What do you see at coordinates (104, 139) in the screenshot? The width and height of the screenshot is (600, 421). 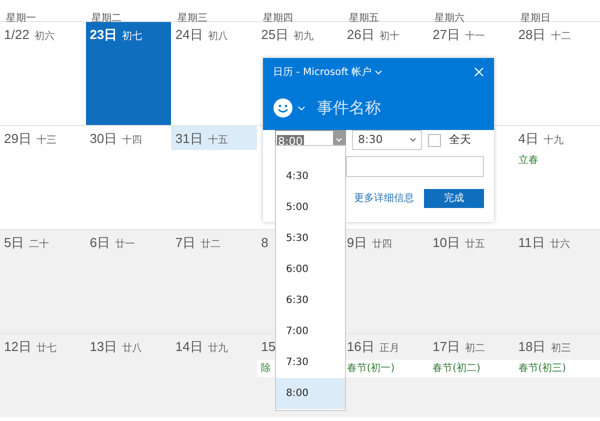 I see `day-number: 30日` at bounding box center [104, 139].